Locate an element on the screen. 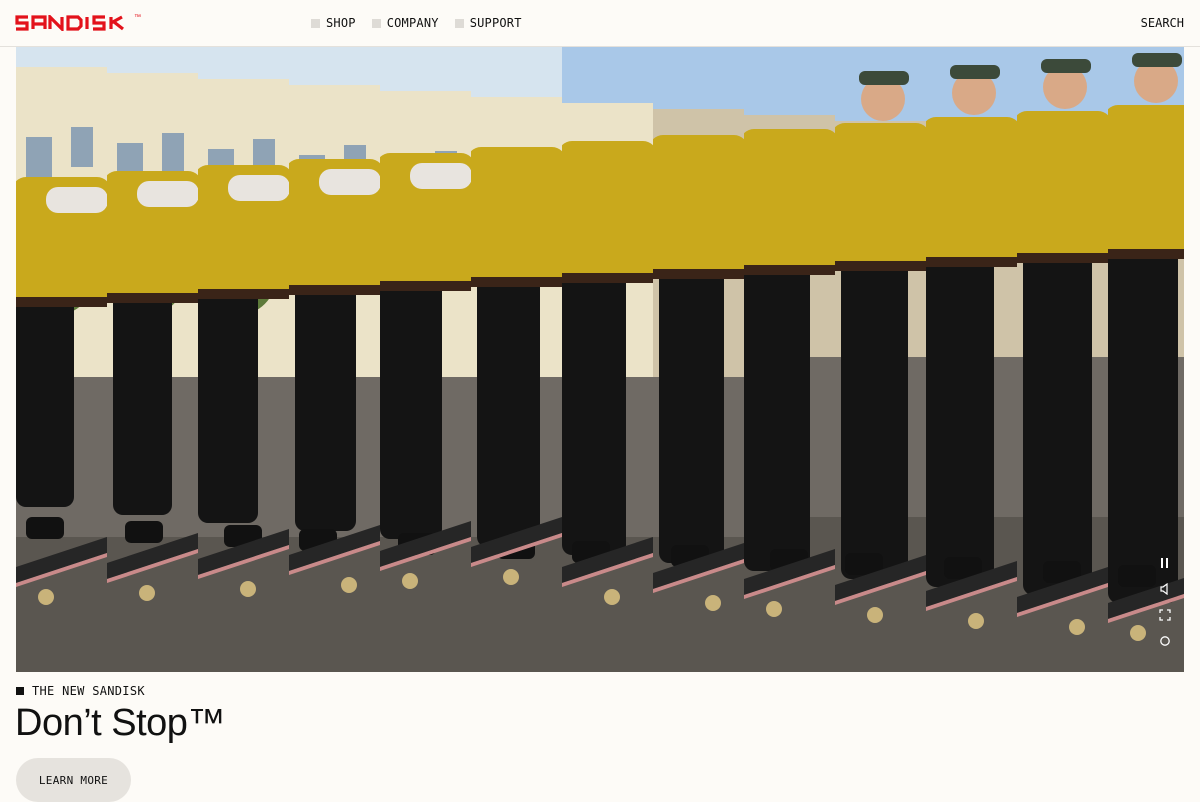 The height and width of the screenshot is (802, 1200). learn-more-button: LEARN MORE is located at coordinates (73, 780).